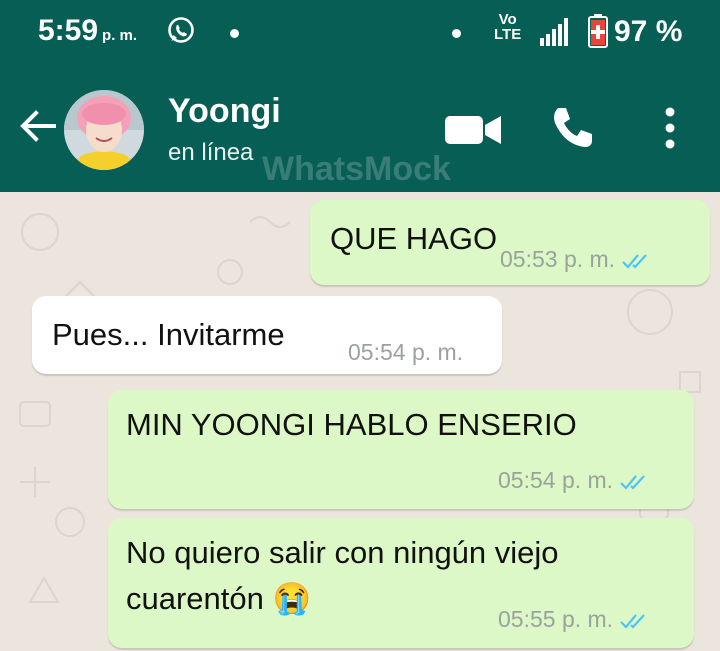 The image size is (720, 651). Describe the element at coordinates (104, 130) in the screenshot. I see `avatar` at that location.